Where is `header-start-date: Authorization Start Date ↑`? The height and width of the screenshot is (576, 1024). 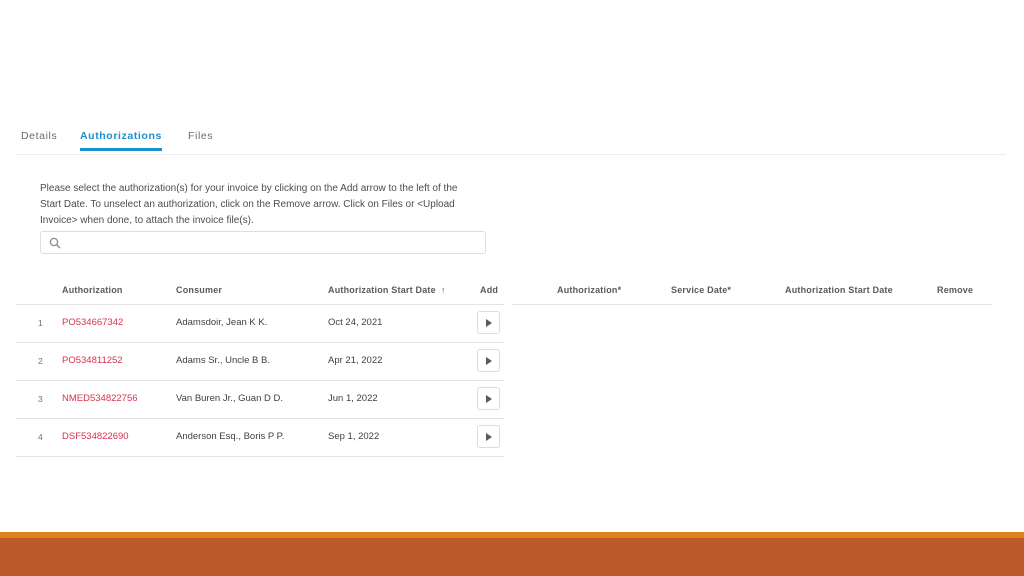
header-start-date: Authorization Start Date ↑ is located at coordinates (387, 290).